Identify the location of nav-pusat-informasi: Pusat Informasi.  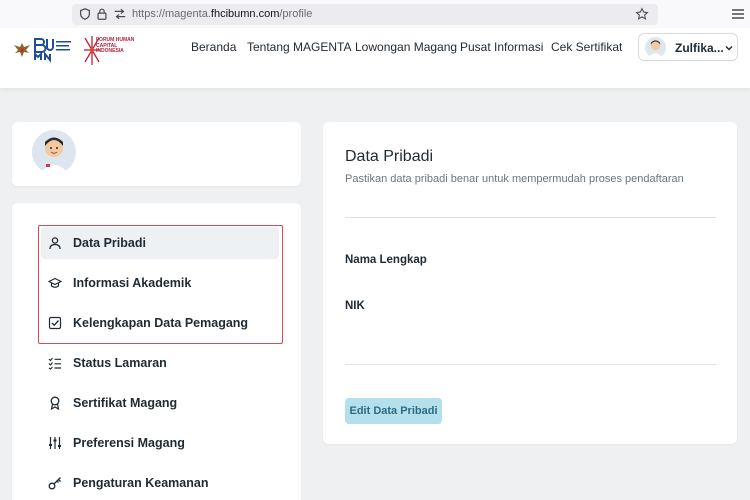
(501, 47).